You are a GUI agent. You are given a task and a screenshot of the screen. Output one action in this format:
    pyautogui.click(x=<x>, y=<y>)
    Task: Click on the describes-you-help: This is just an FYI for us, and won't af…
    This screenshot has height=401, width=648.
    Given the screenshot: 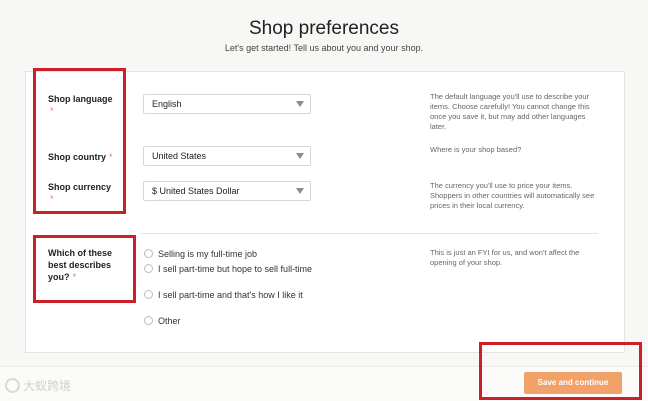 What is the action you would take?
    pyautogui.click(x=505, y=257)
    